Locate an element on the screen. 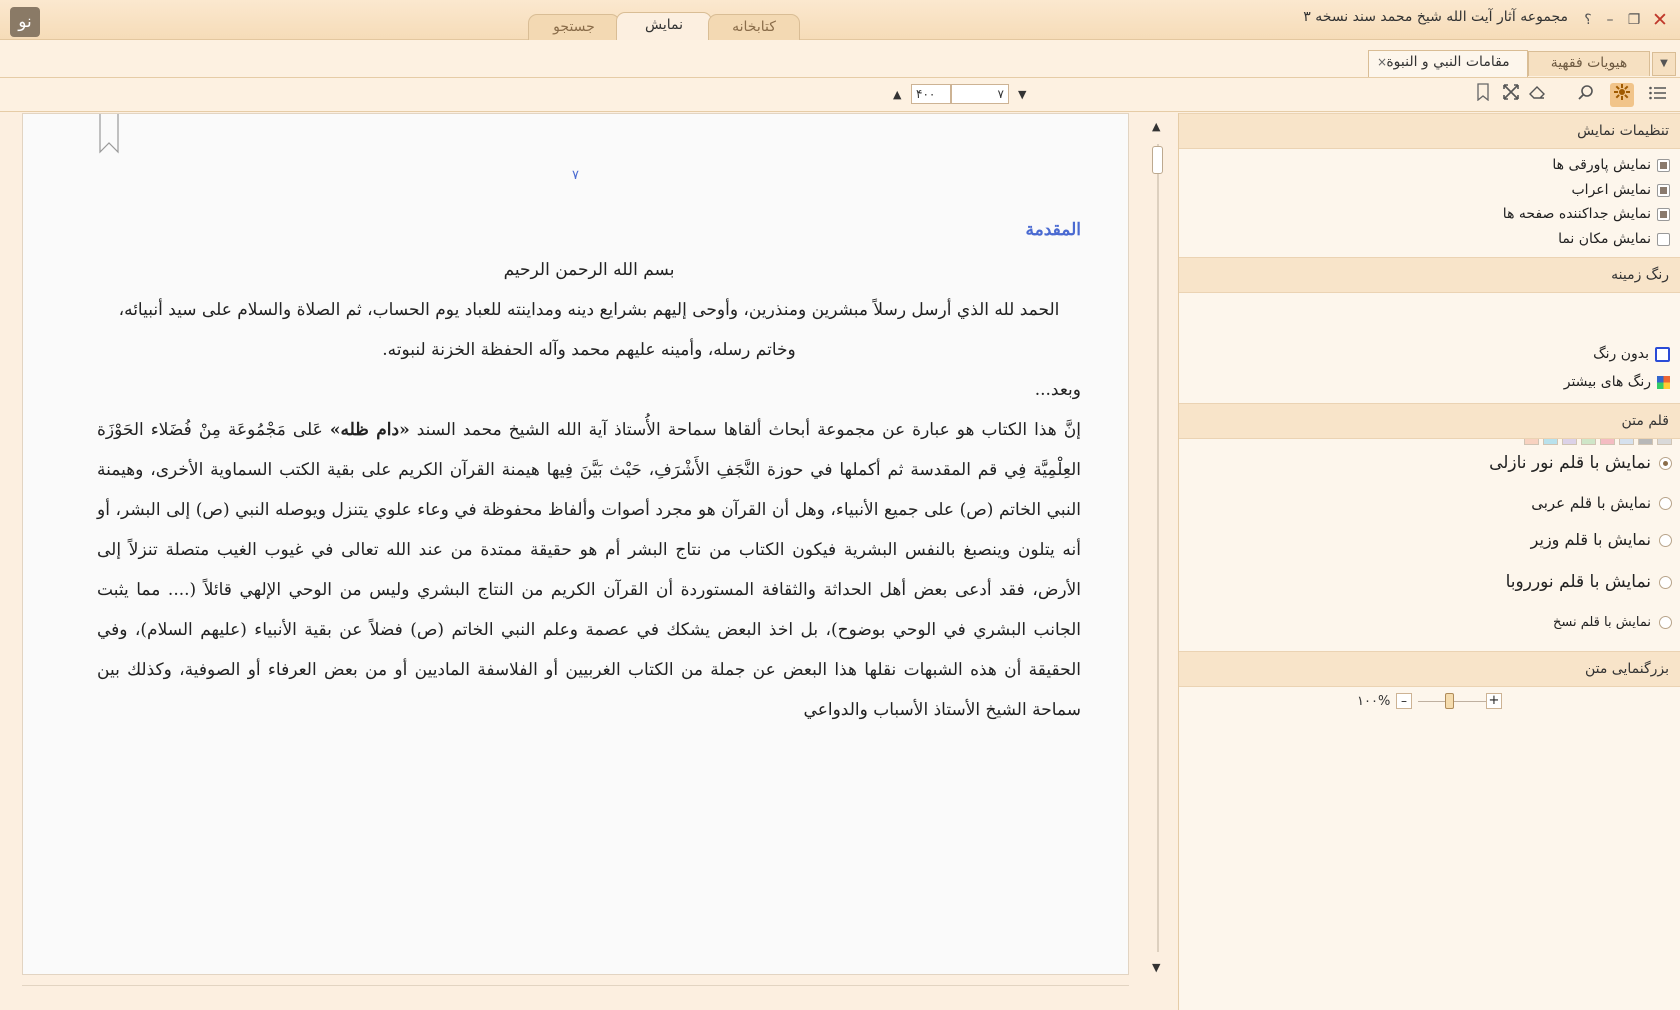 The height and width of the screenshot is (1010, 1680). zoom-out-button: – is located at coordinates (1404, 701).